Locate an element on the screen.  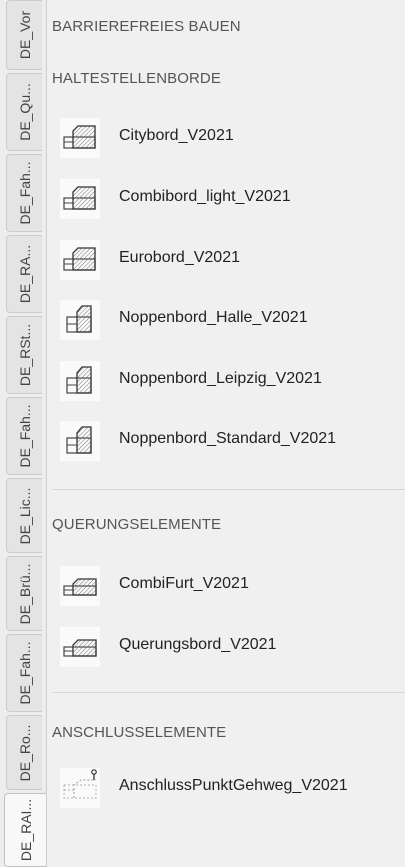
tool-querungsbord: Querungsbord_V2021 is located at coordinates (226, 647).